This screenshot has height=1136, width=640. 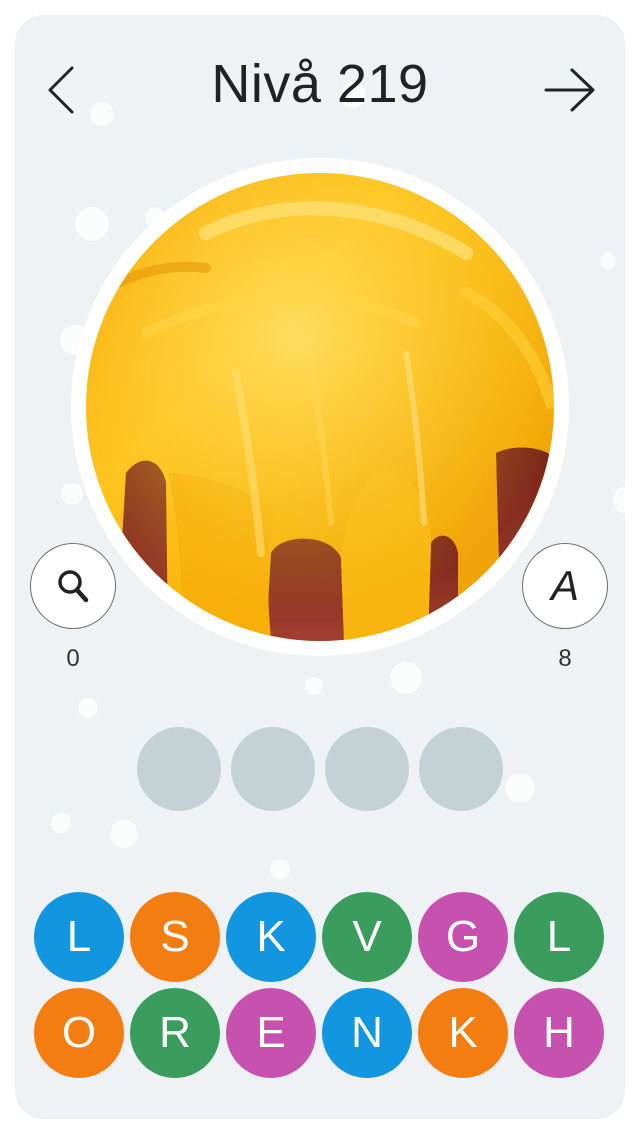 I want to click on reveal-hint-button, so click(x=73, y=586).